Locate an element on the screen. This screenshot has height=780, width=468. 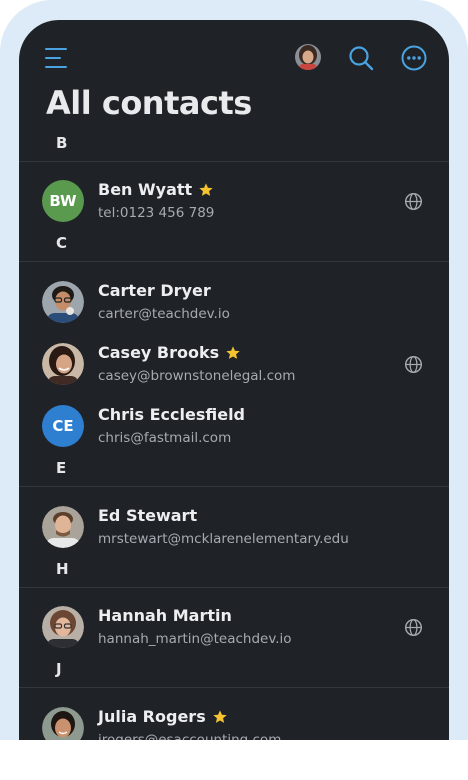
contact-name: Casey Brooks is located at coordinates (159, 352).